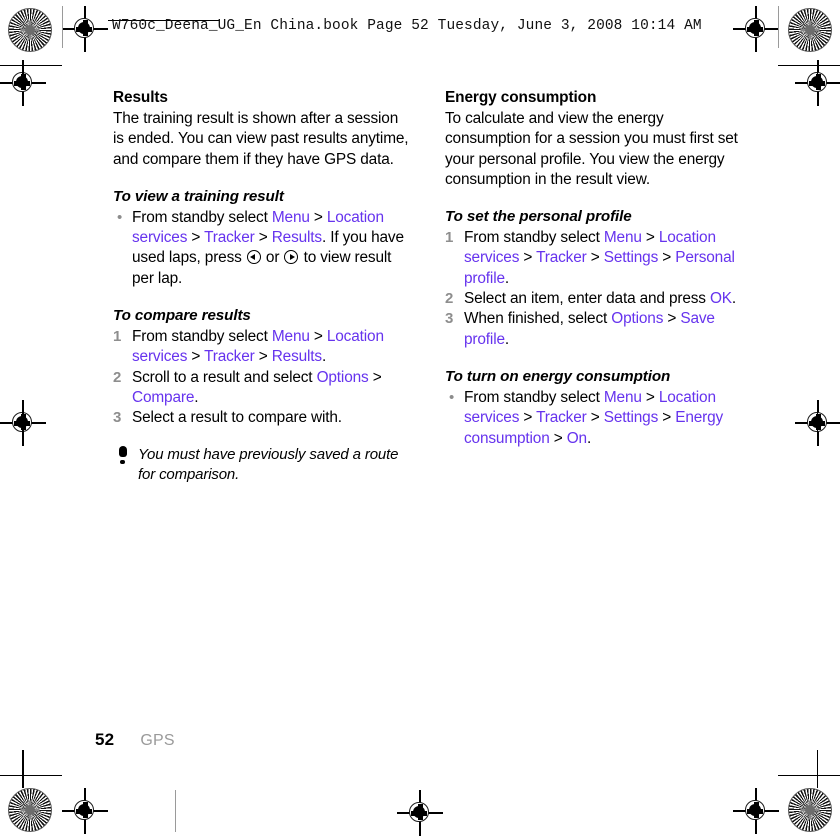  What do you see at coordinates (818, 423) in the screenshot?
I see `trim-line-right-lower` at bounding box center [818, 423].